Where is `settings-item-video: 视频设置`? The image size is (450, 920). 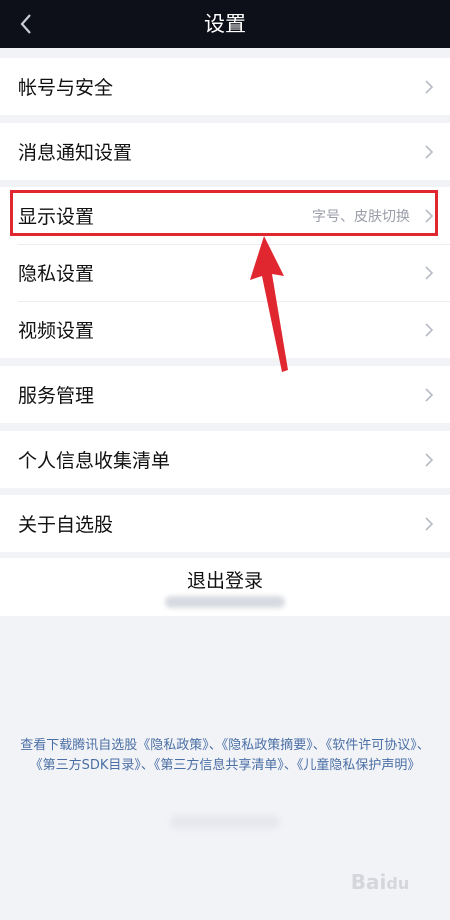 settings-item-video: 视频设置 is located at coordinates (225, 329).